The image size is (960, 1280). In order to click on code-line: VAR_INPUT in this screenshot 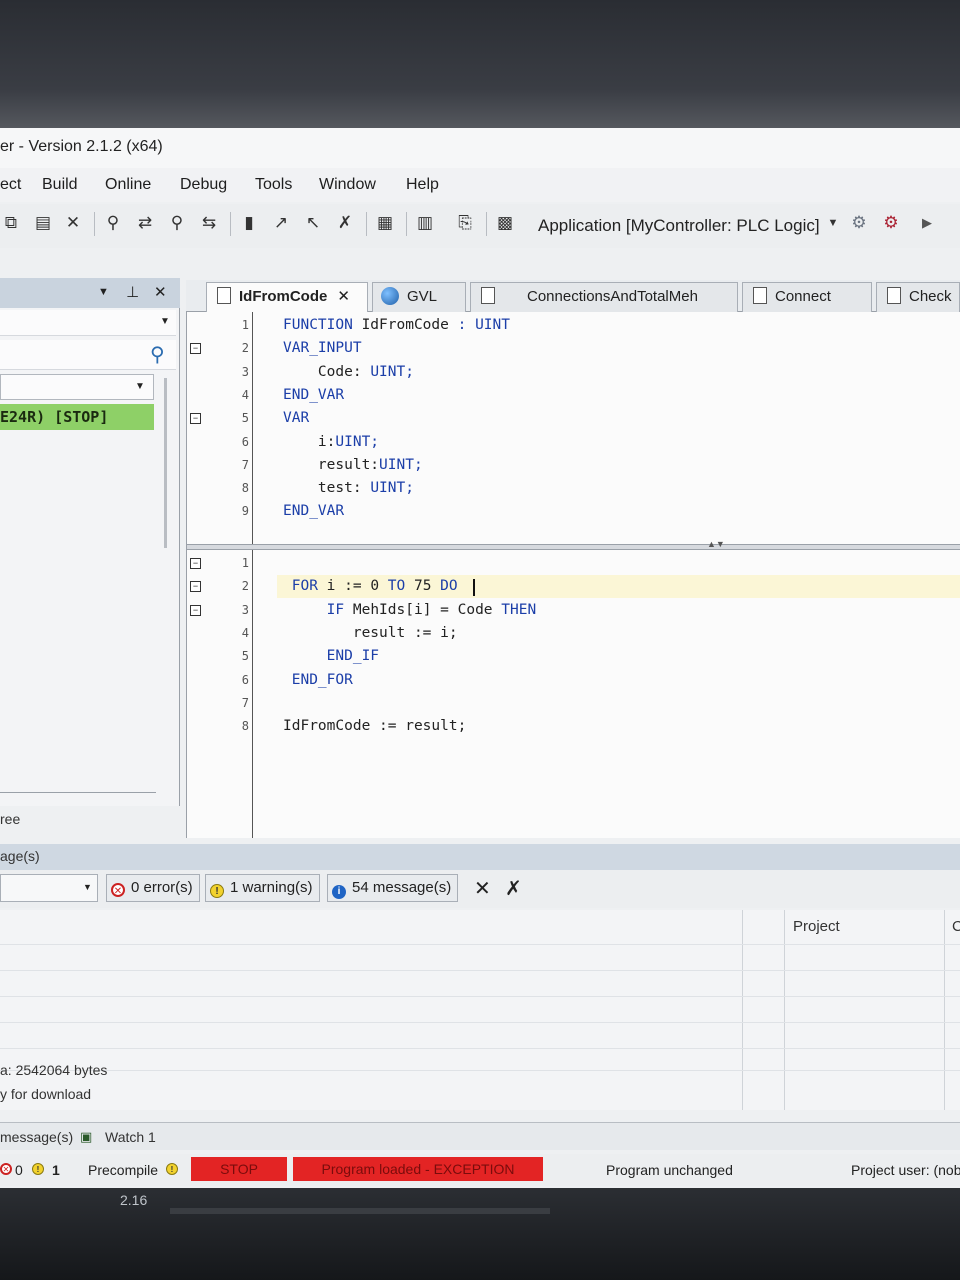, I will do `click(322, 348)`.